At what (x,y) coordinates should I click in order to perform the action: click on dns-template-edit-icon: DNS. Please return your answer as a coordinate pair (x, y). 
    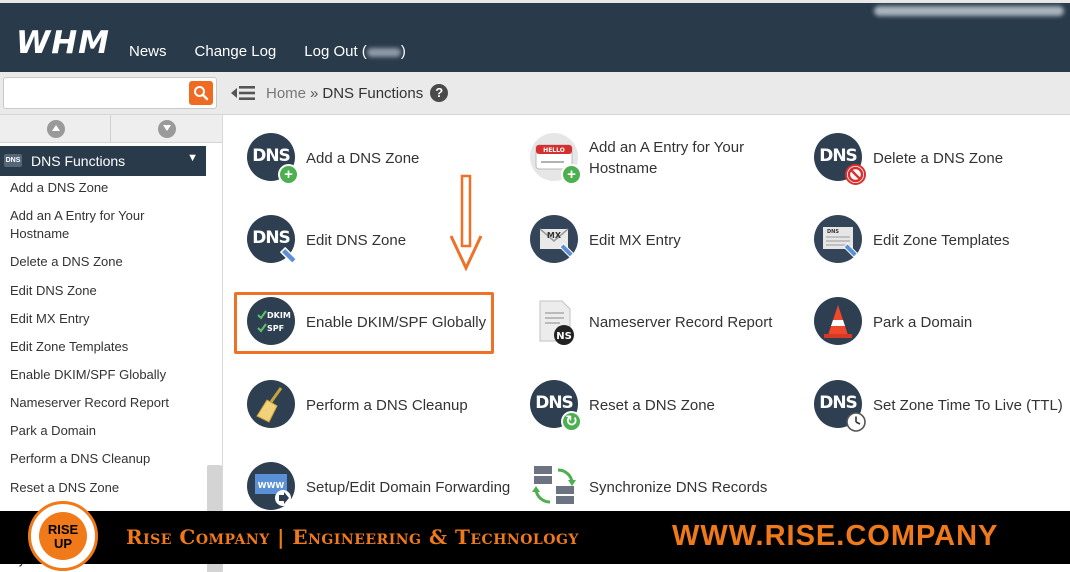
    Looking at the image, I should click on (839, 240).